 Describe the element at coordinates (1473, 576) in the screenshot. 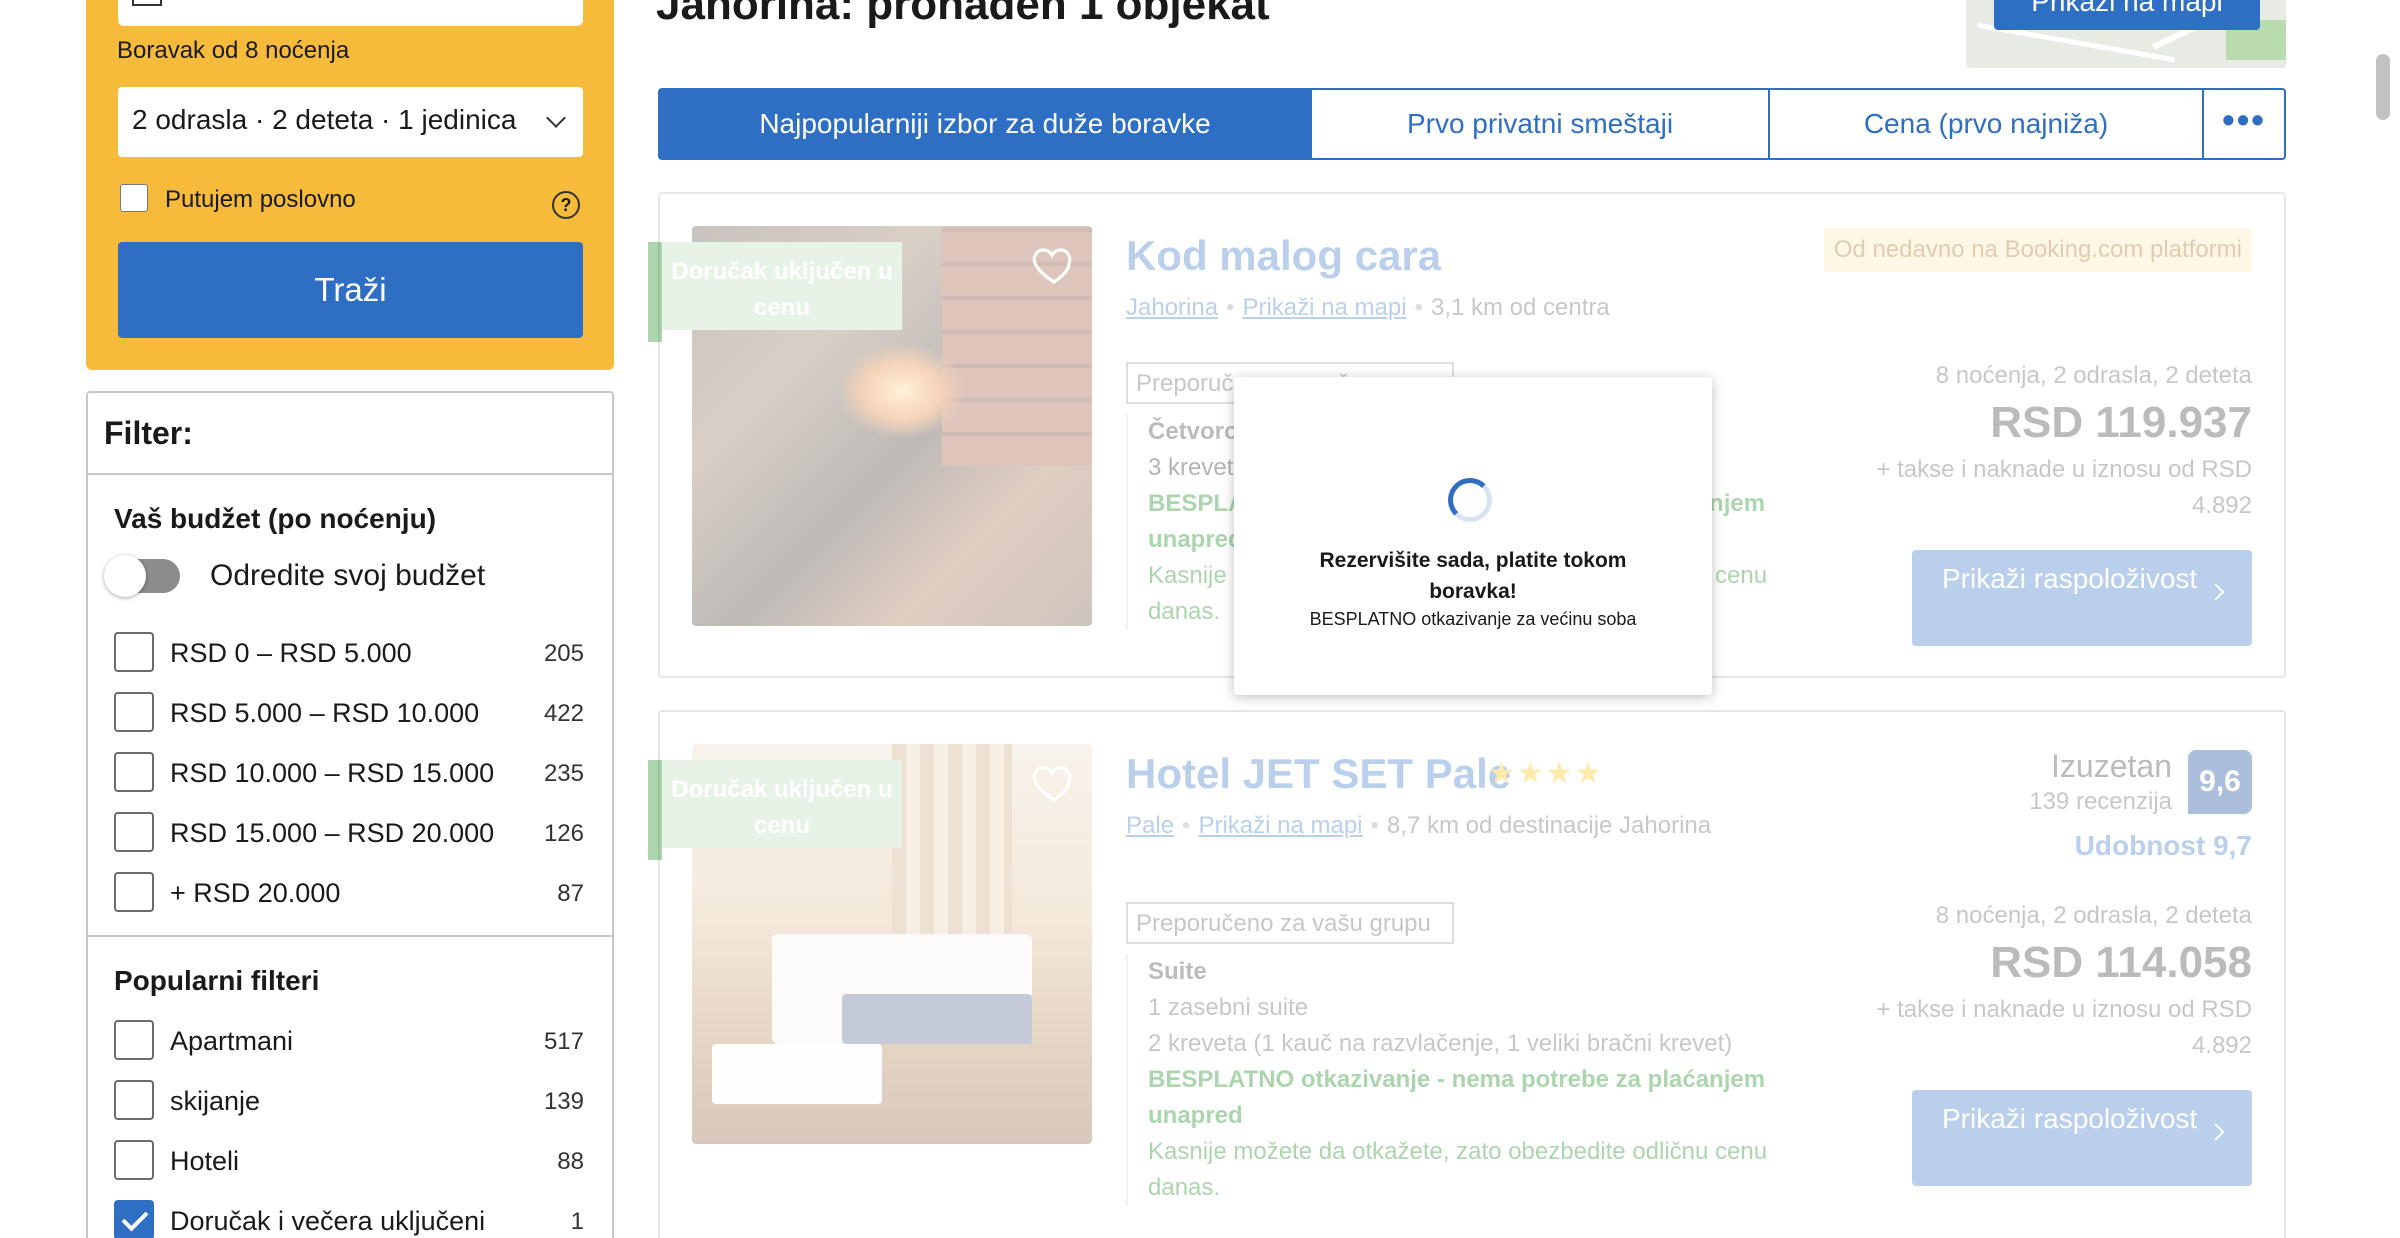

I see `popup-title: Rezervišite sada, platite tokom boravka!` at that location.